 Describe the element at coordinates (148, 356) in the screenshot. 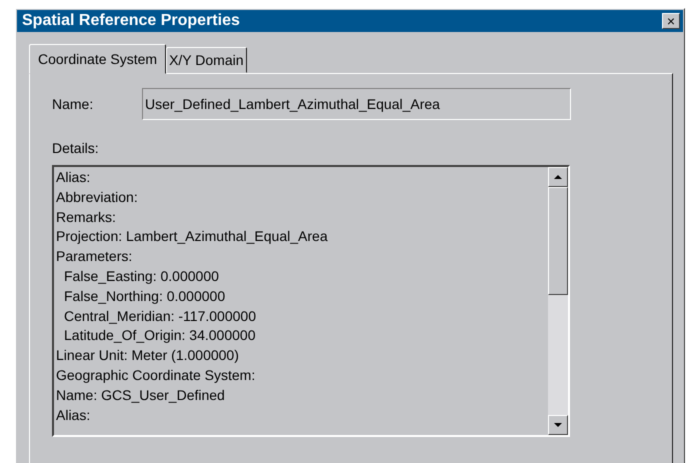

I see `detail-line: Linear Unit: Meter (1.000000)` at that location.